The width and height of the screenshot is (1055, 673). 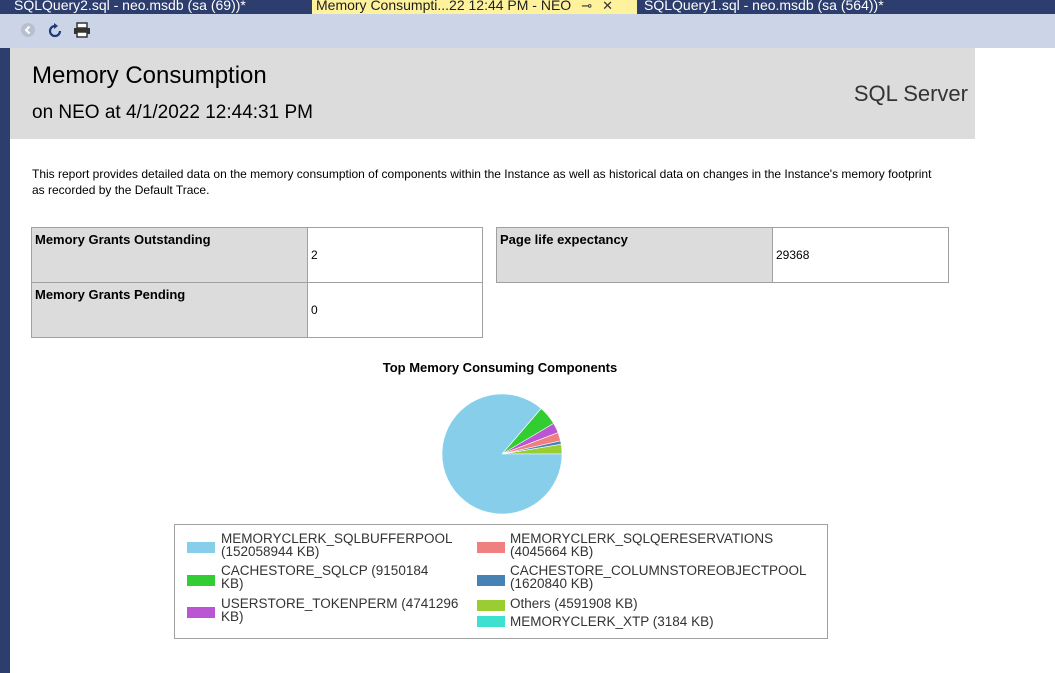 I want to click on tab-label: Memory Consumpti...22 12:44 PM - NEO, so click(x=444, y=6).